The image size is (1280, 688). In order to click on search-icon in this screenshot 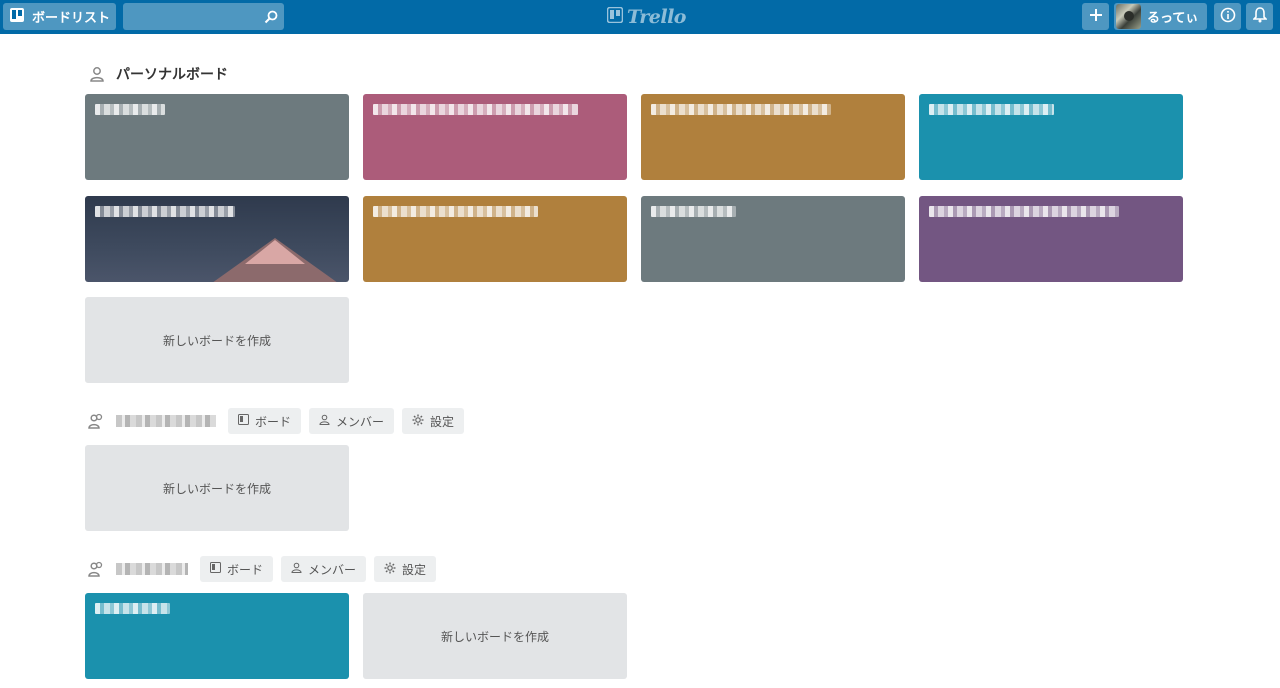, I will do `click(271, 18)`.